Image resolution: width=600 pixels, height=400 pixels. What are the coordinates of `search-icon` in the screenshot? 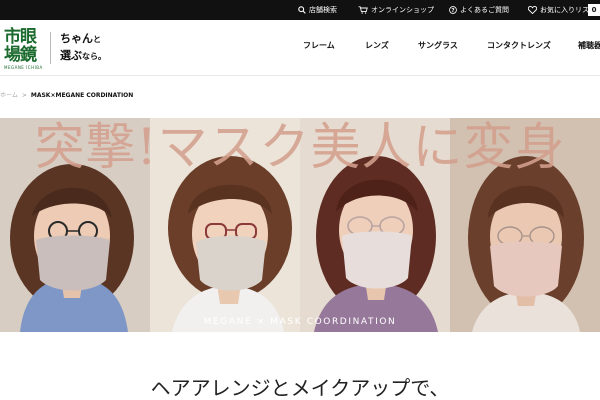 It's located at (302, 10).